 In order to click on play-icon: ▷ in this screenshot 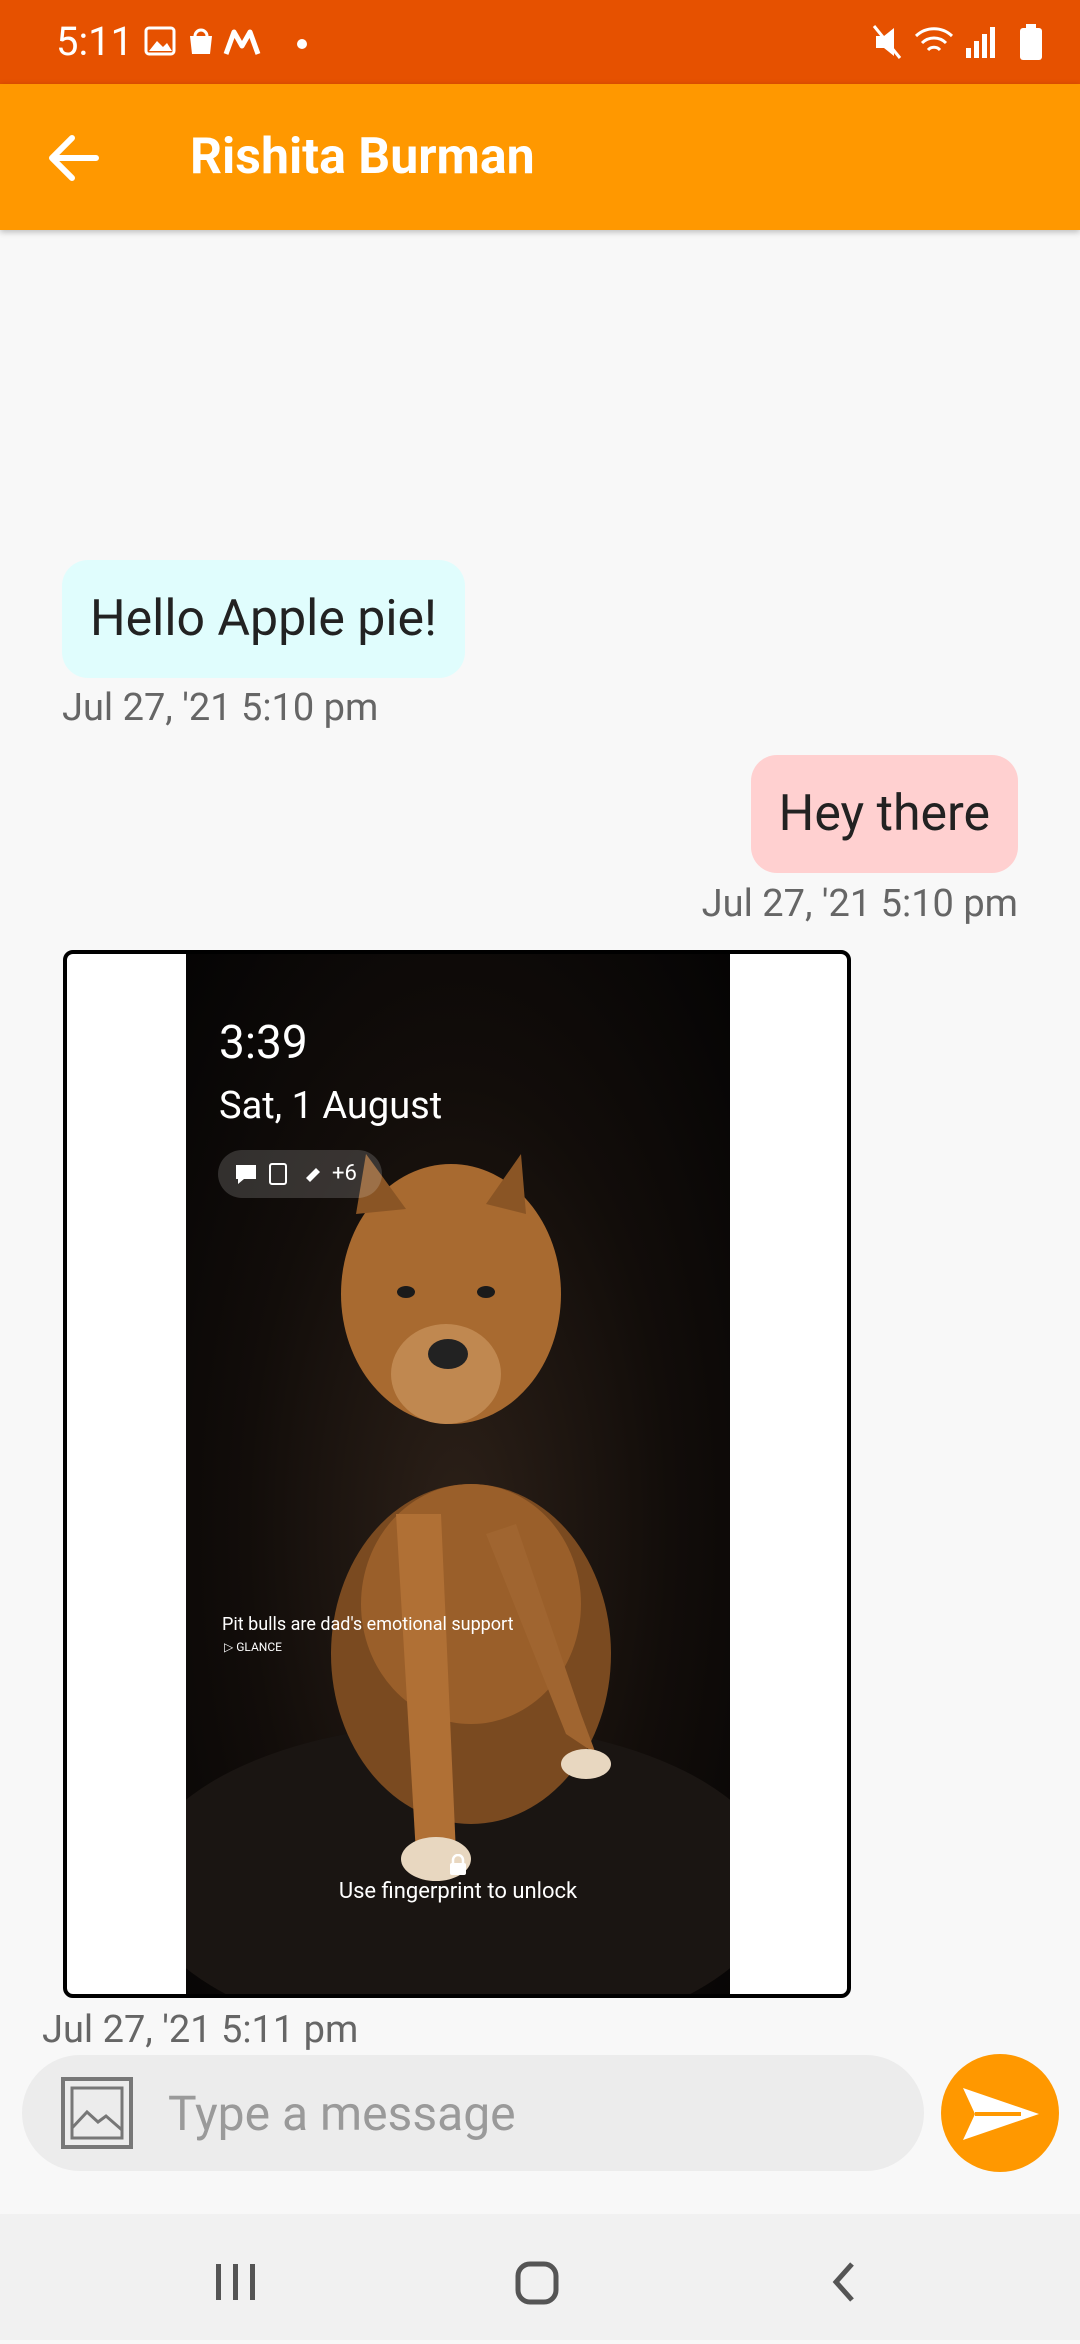, I will do `click(230, 1647)`.